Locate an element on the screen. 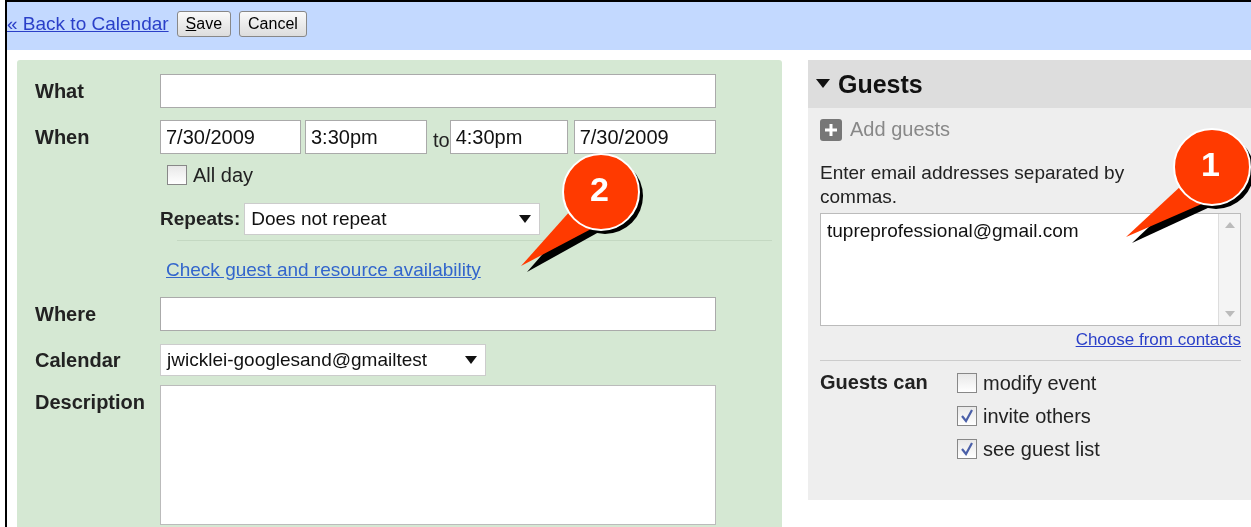  checkbox-label: modify event is located at coordinates (1040, 383).